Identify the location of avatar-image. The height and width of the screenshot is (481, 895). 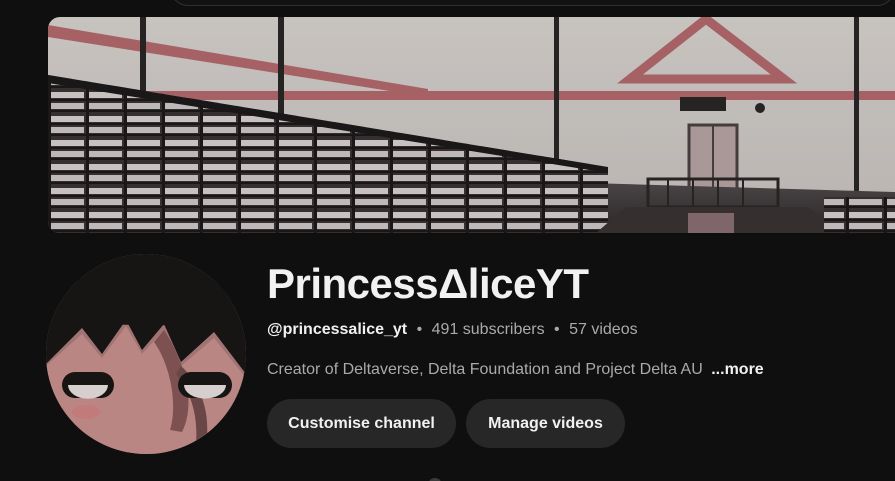
(146, 354).